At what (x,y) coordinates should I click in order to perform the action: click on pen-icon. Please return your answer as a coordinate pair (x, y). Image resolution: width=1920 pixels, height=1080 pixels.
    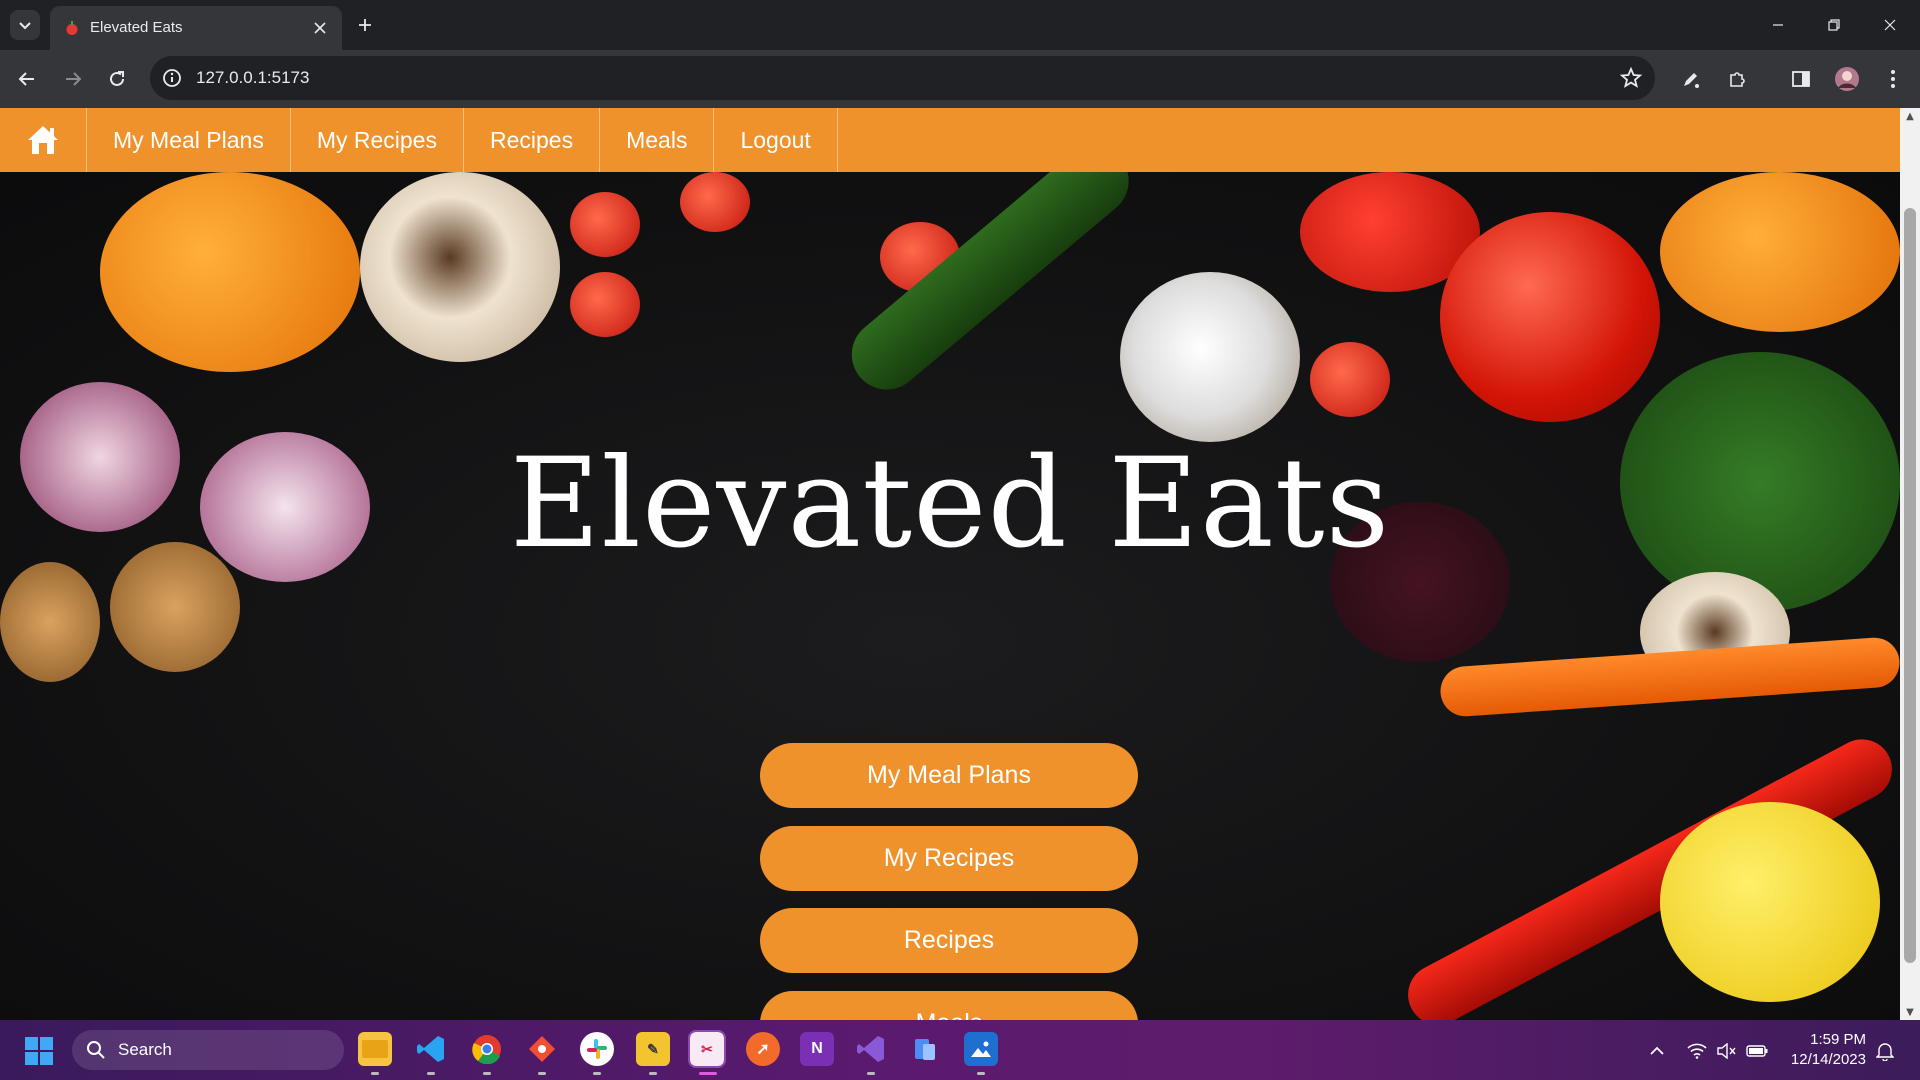
    Looking at the image, I should click on (1691, 80).